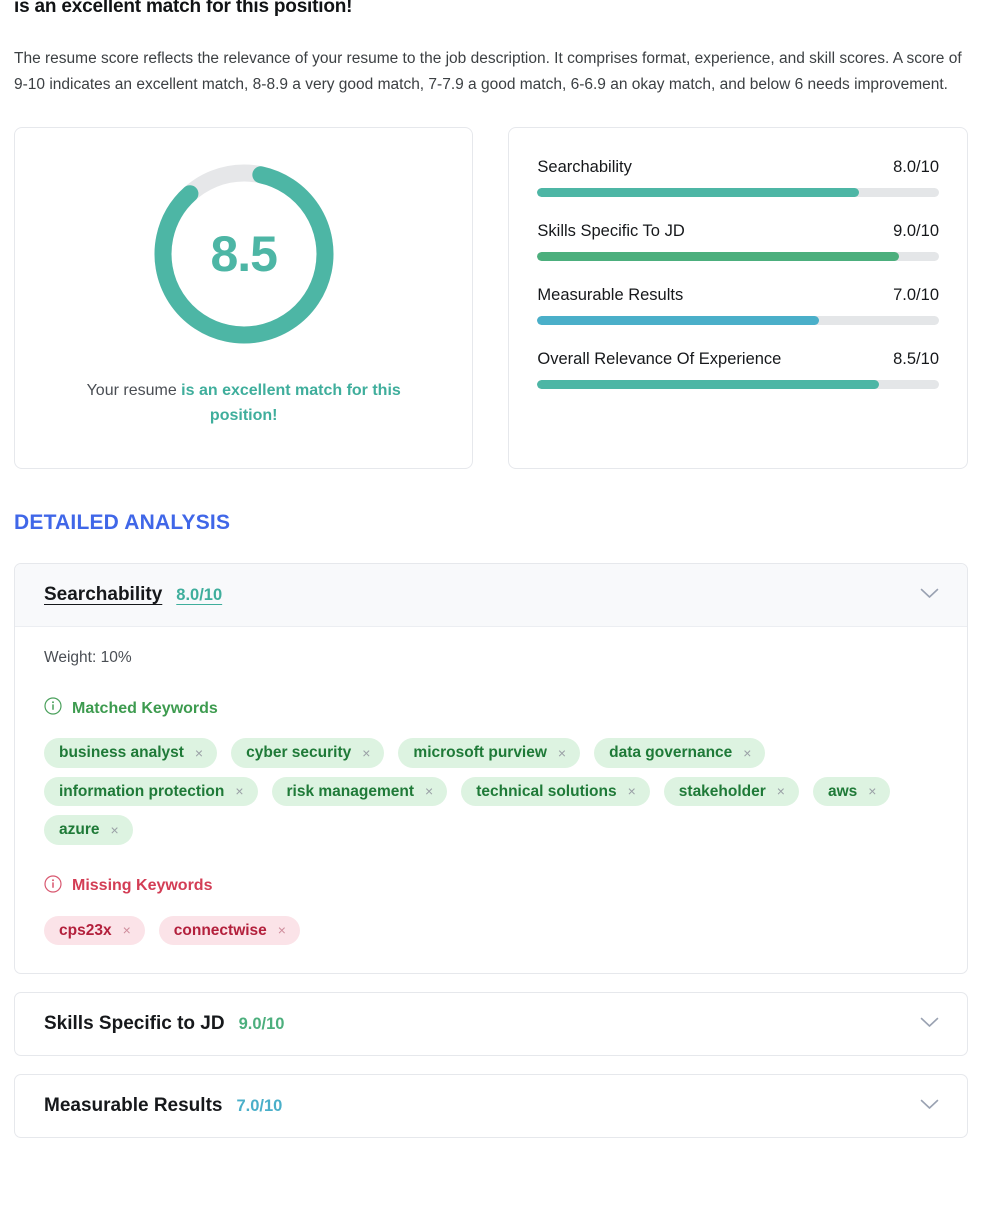  I want to click on accordion-header-skills-specific-to-jd: Skills Specific to JD 9.0/10, so click(491, 1024).